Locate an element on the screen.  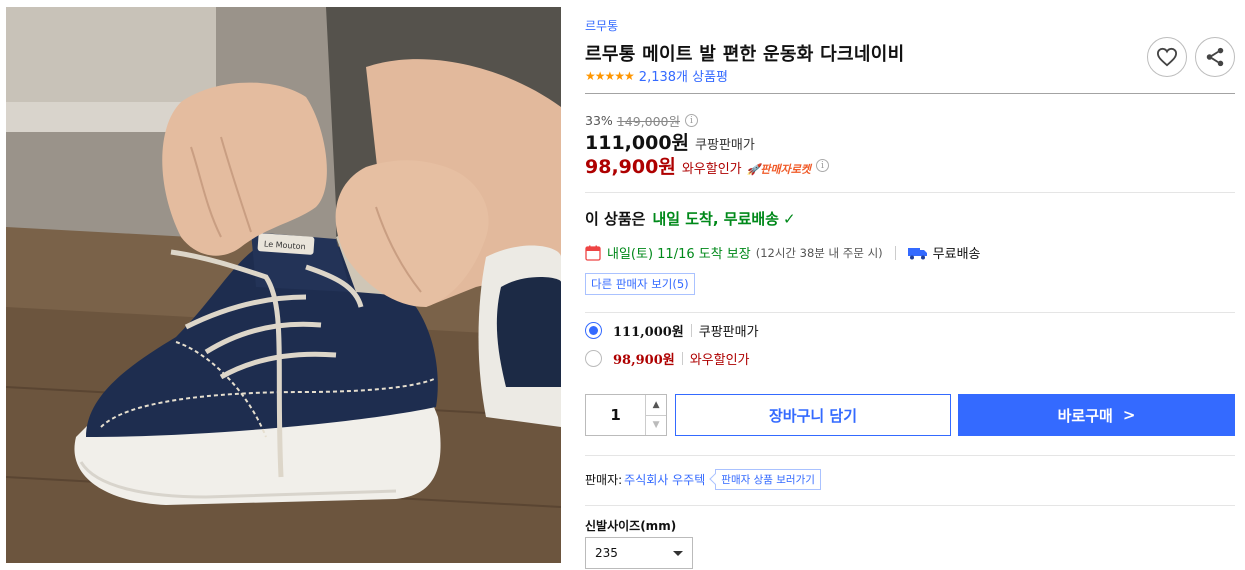
price-option-radio-selected is located at coordinates (593, 330).